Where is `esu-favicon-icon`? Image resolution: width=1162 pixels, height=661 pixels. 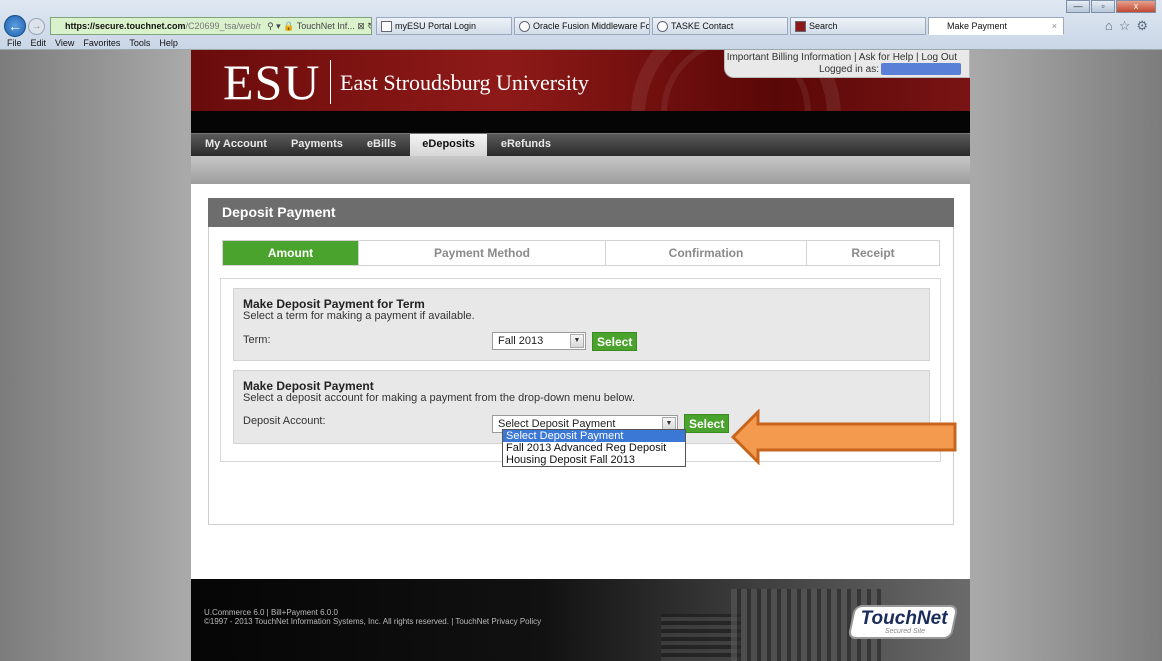 esu-favicon-icon is located at coordinates (800, 26).